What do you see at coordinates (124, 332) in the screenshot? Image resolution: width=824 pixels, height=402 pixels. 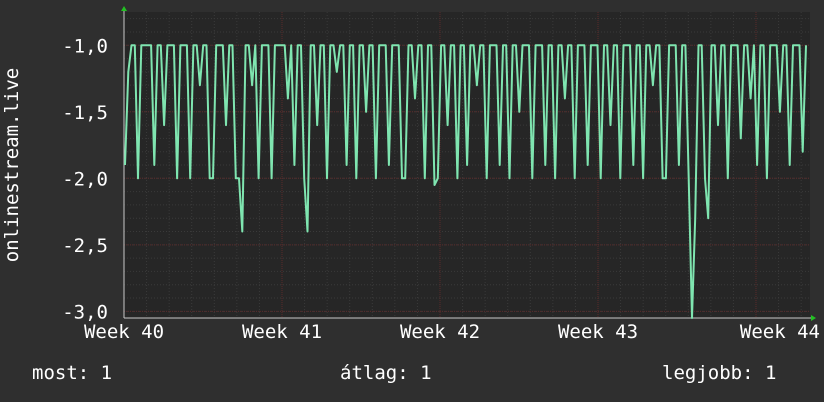 I see `x-tick-label: Week 40` at bounding box center [124, 332].